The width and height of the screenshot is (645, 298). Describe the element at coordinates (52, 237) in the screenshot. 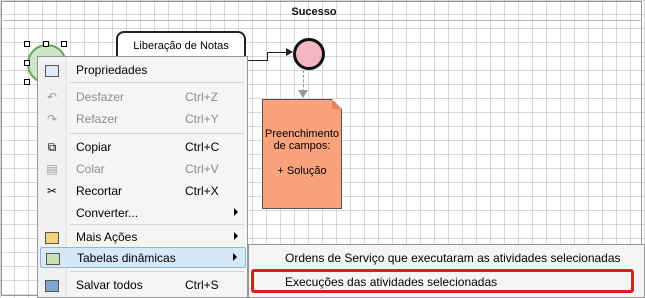

I see `more-actions-icon` at that location.